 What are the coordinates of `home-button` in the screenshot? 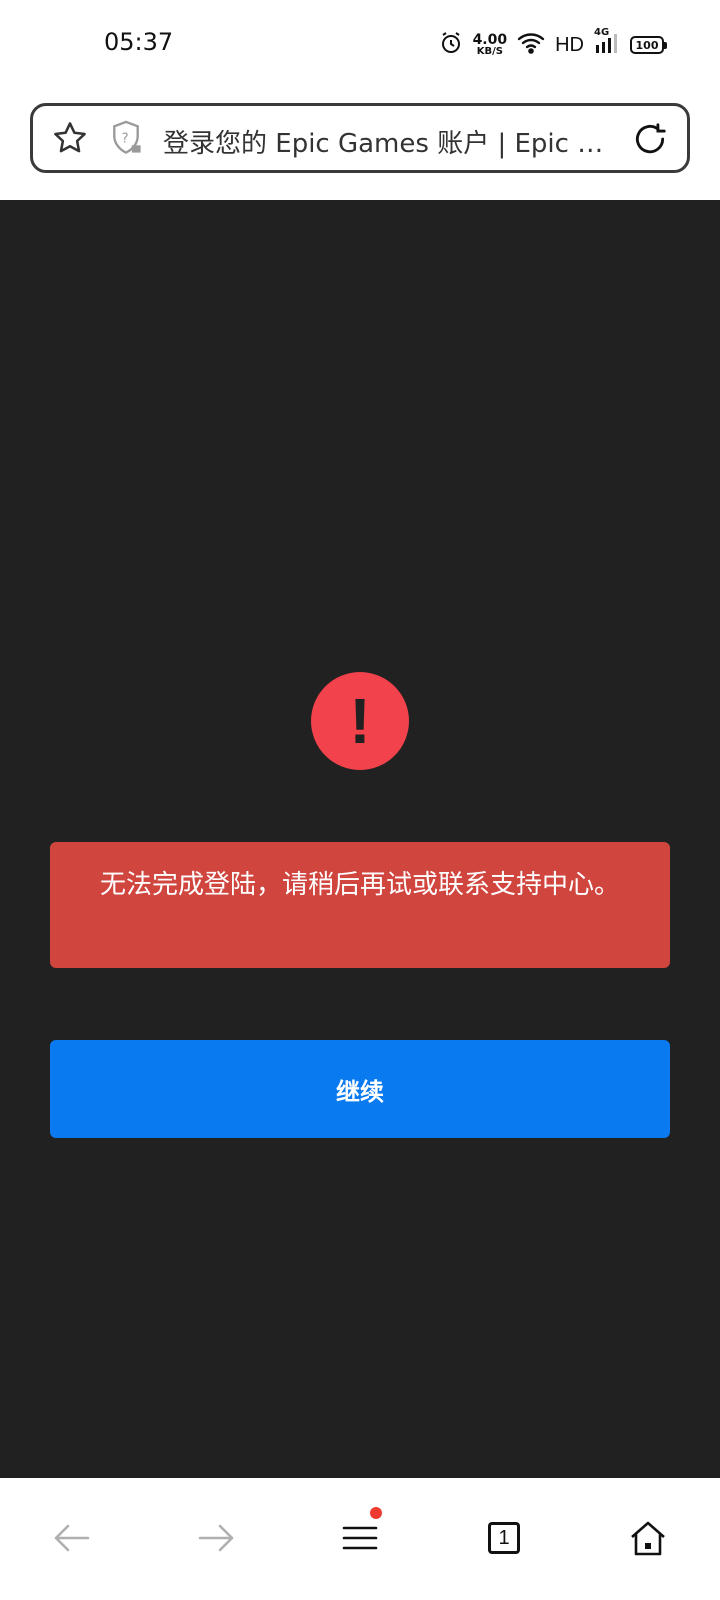 It's located at (648, 1538).